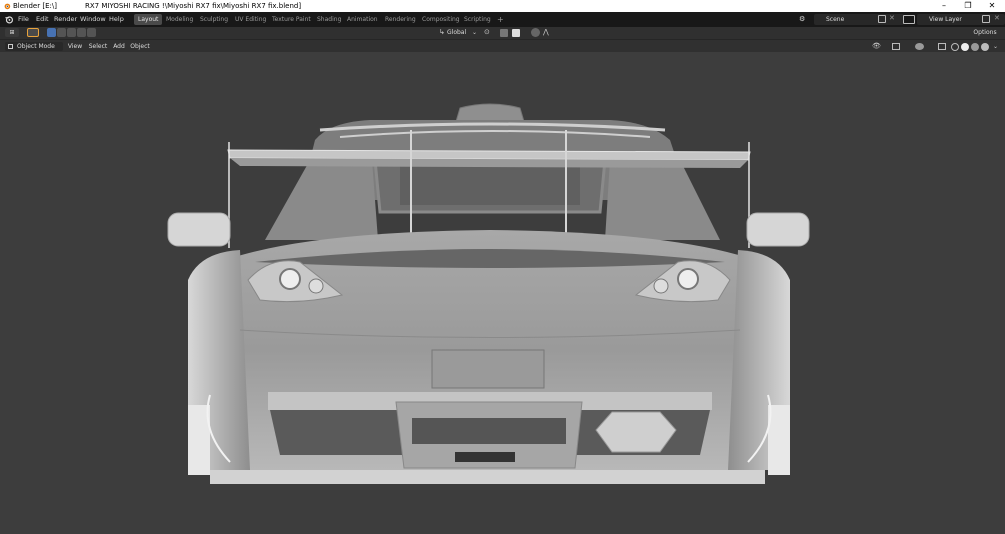  I want to click on select-intersect-icon, so click(91, 32).